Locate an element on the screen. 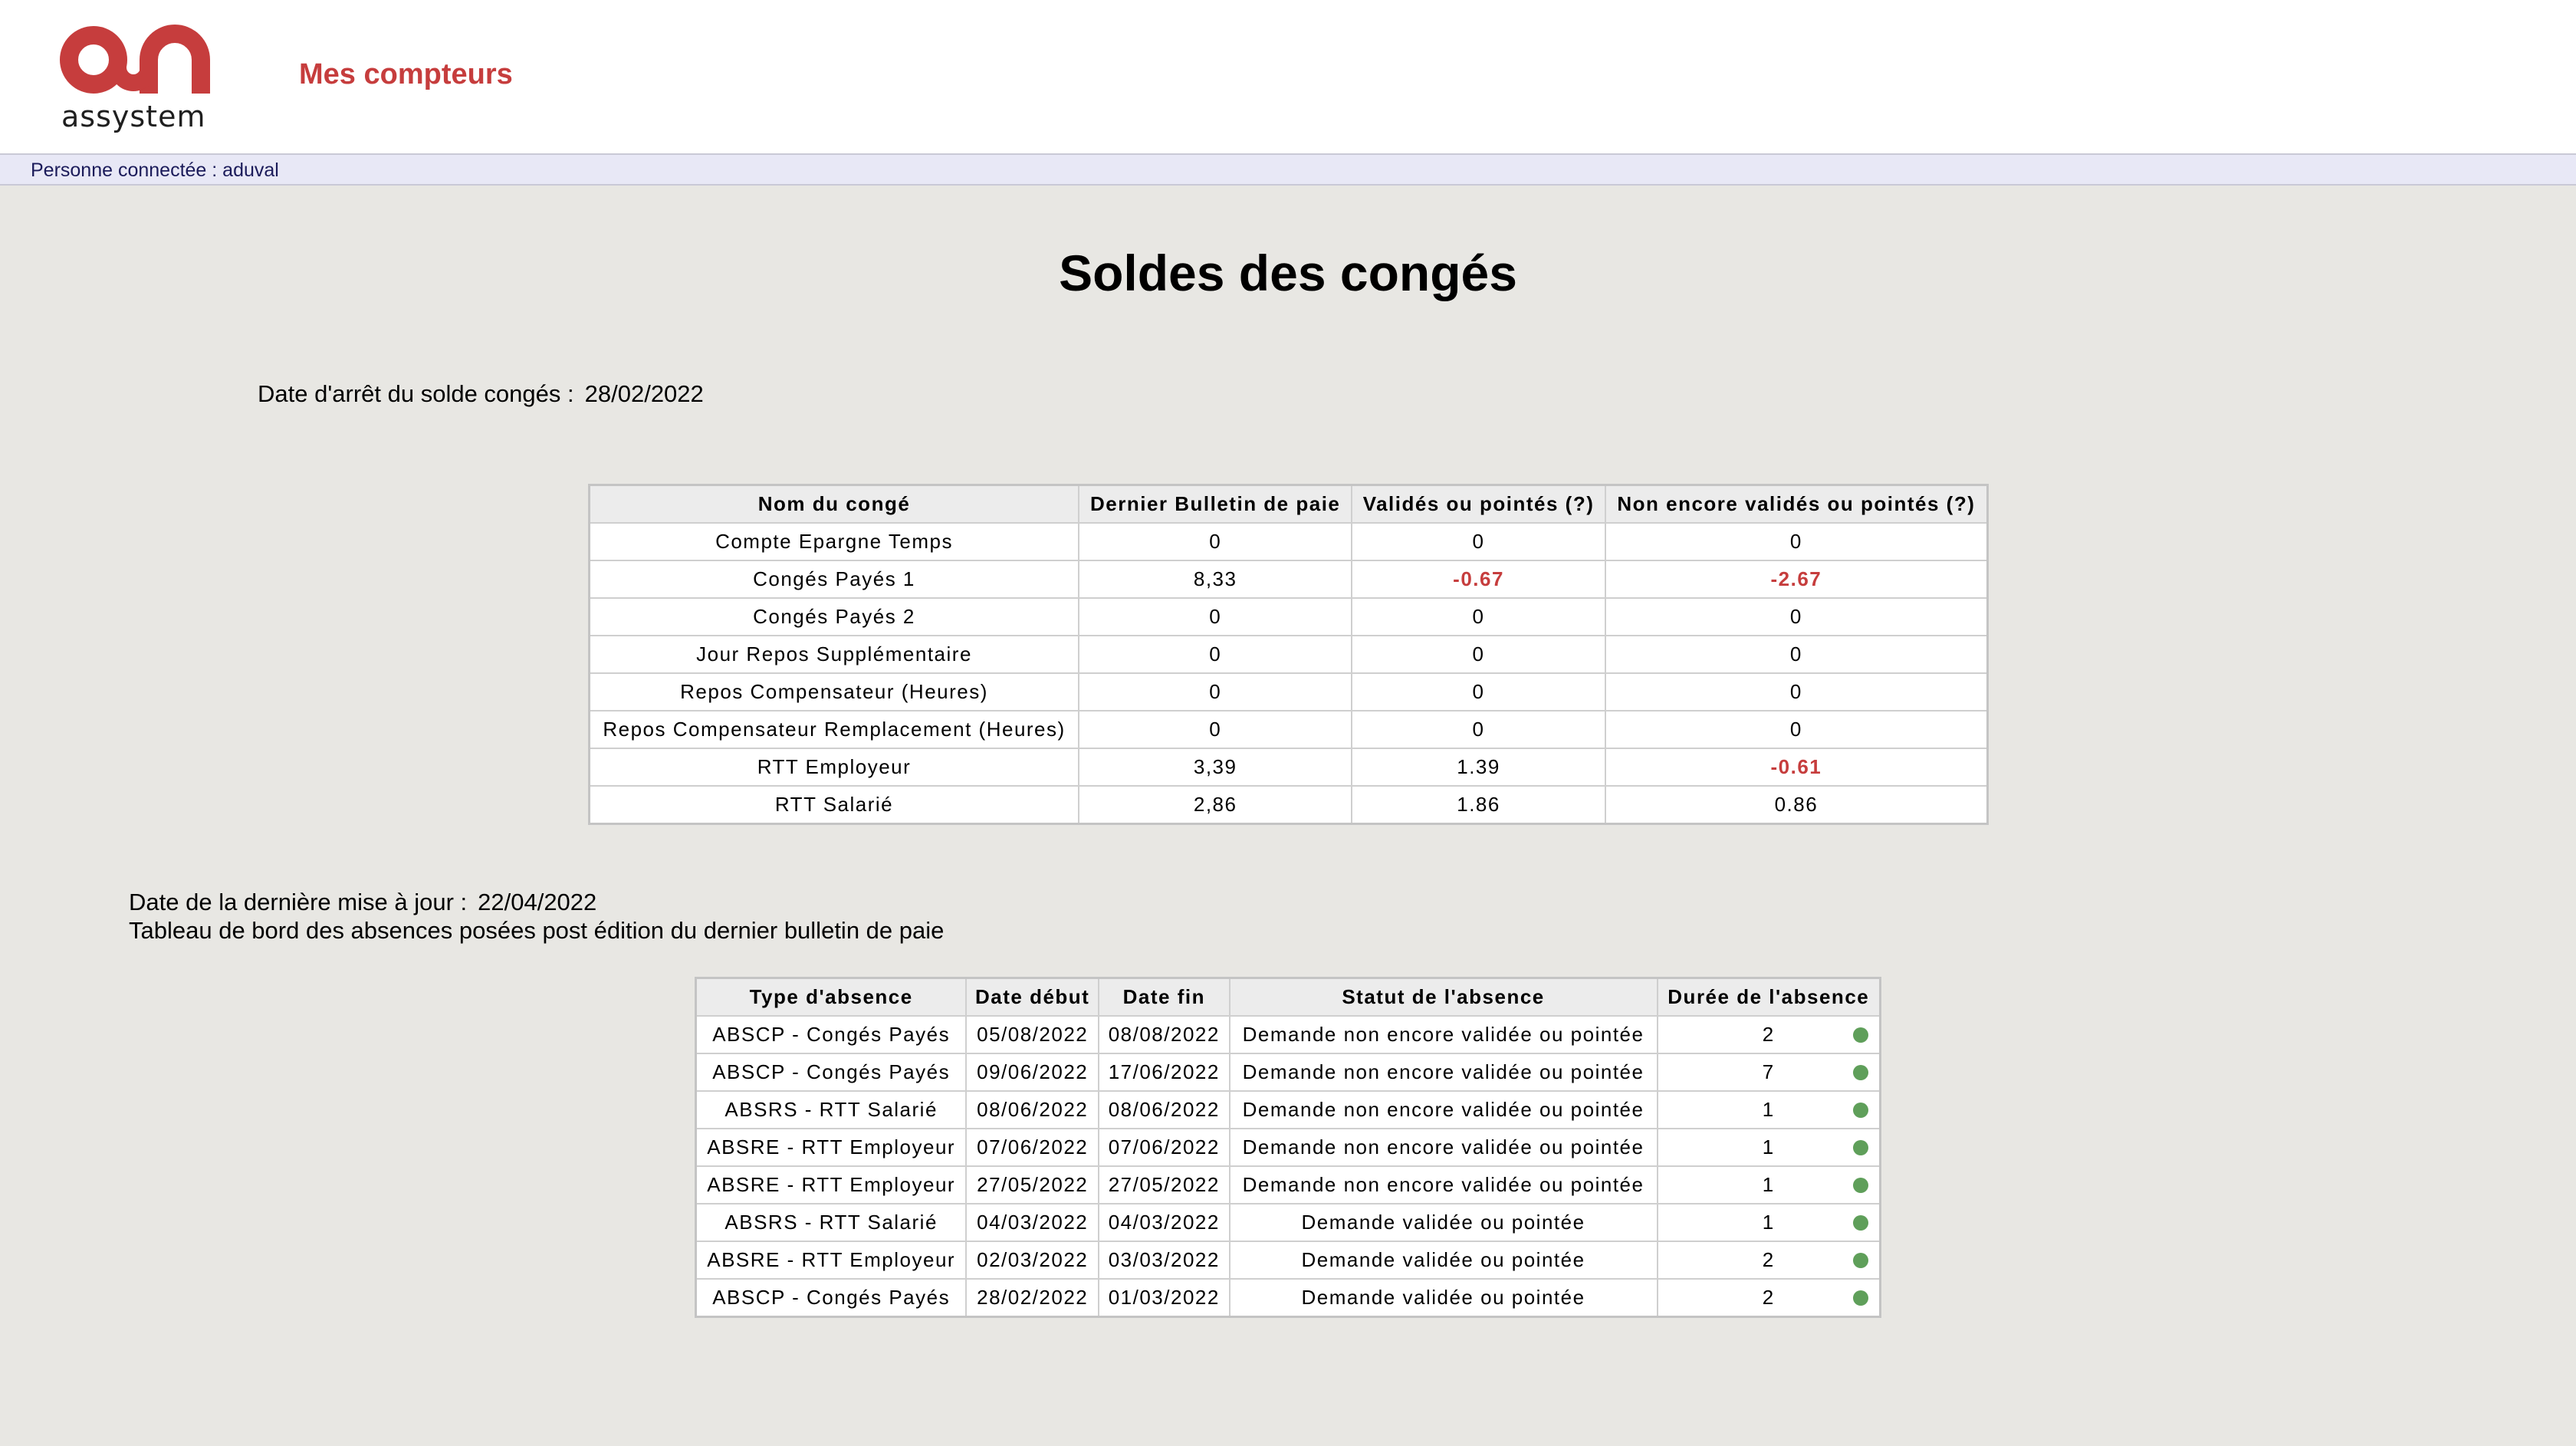 This screenshot has width=2576, height=1446. app-header: assystem Mes compteurs is located at coordinates (1288, 76).